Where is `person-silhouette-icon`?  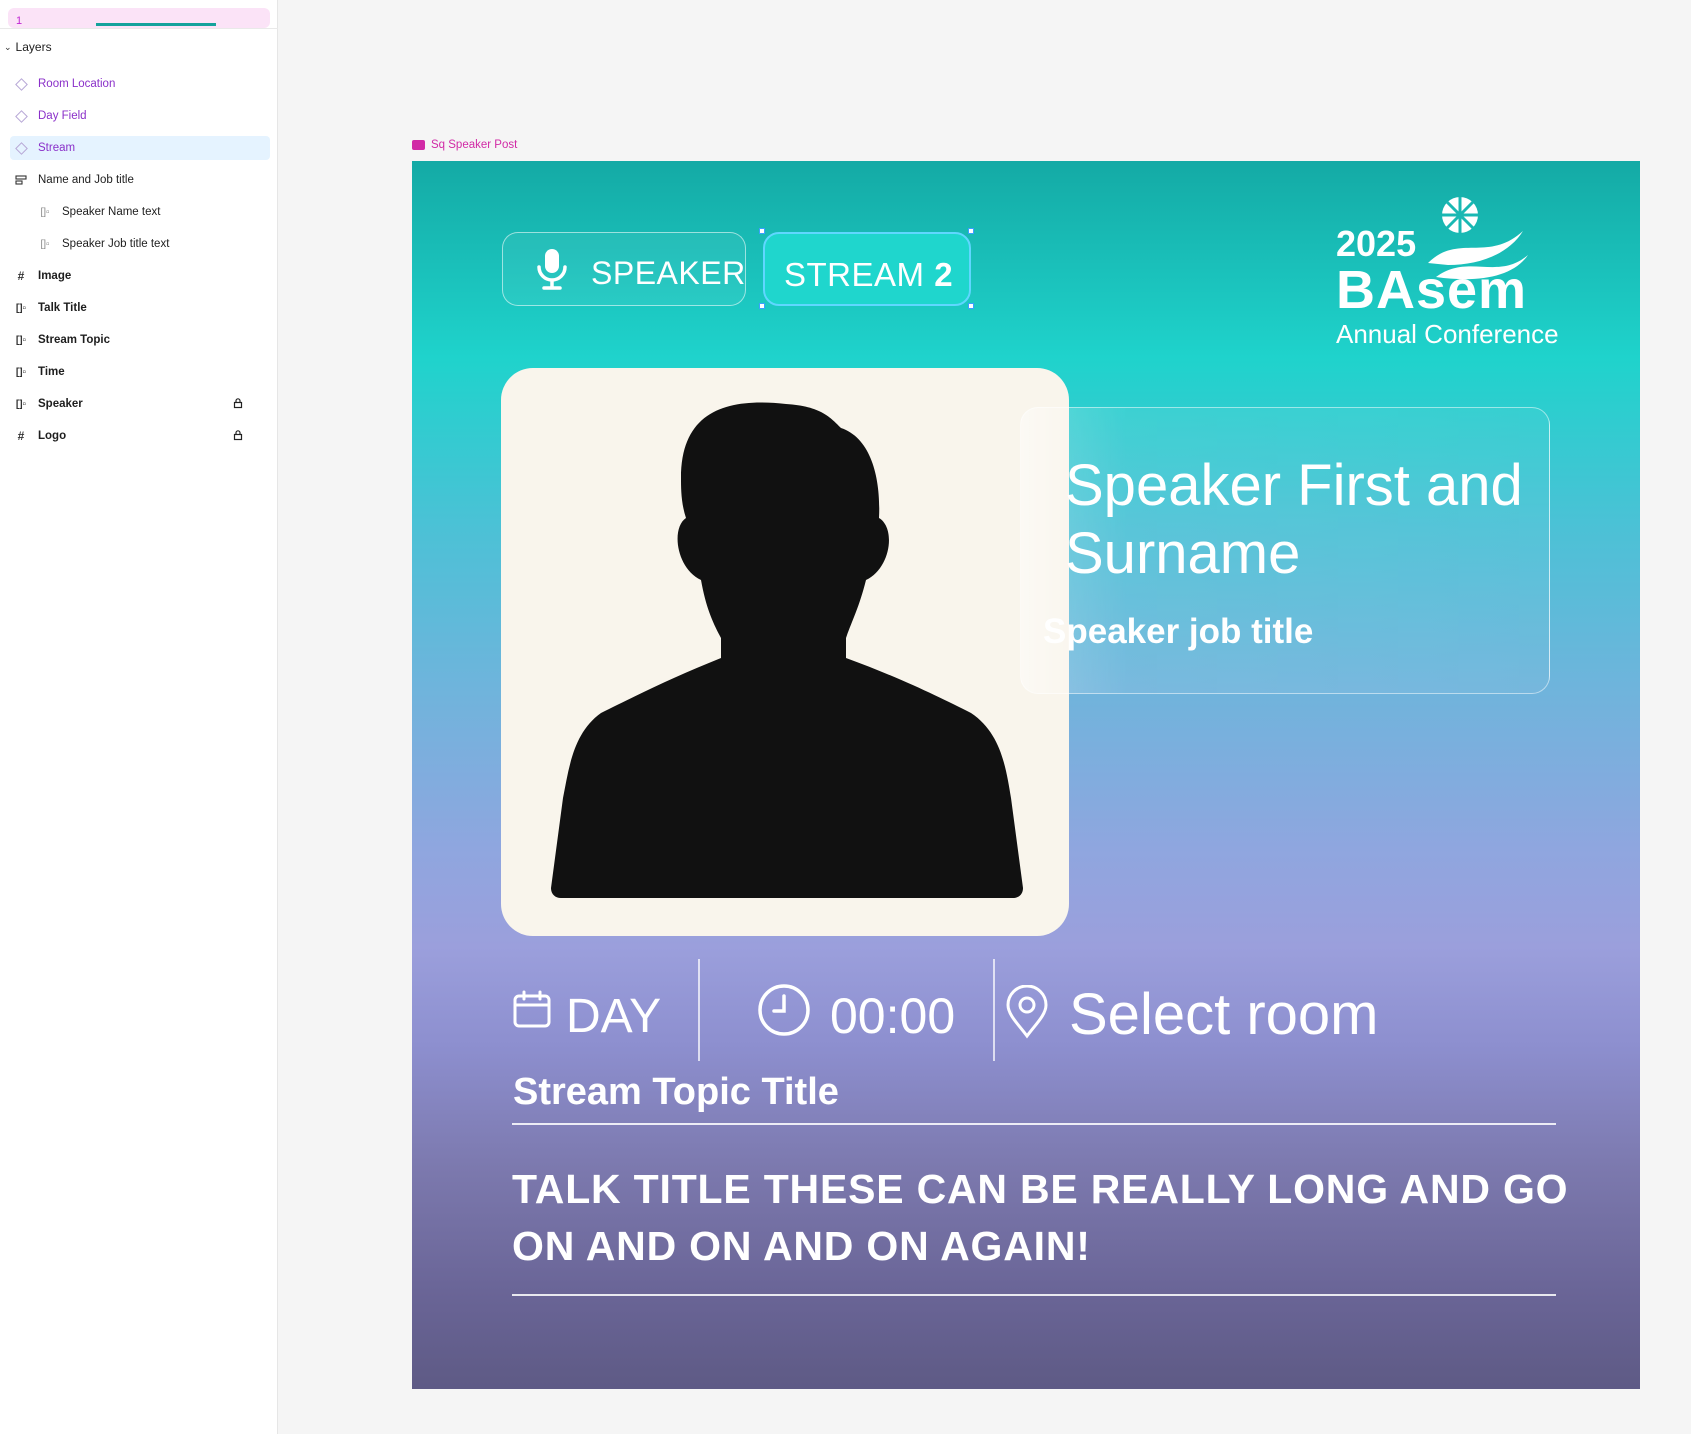
person-silhouette-icon is located at coordinates (787, 650).